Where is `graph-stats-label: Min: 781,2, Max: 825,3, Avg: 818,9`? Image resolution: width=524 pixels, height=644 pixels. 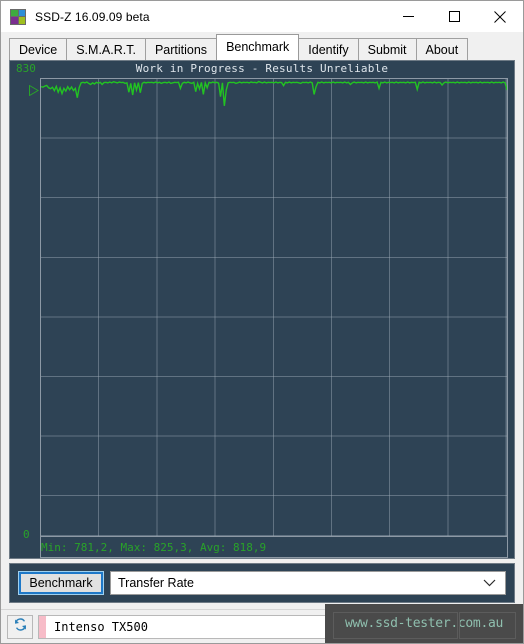
graph-stats-label: Min: 781,2, Max: 825,3, Avg: 818,9 is located at coordinates (154, 547).